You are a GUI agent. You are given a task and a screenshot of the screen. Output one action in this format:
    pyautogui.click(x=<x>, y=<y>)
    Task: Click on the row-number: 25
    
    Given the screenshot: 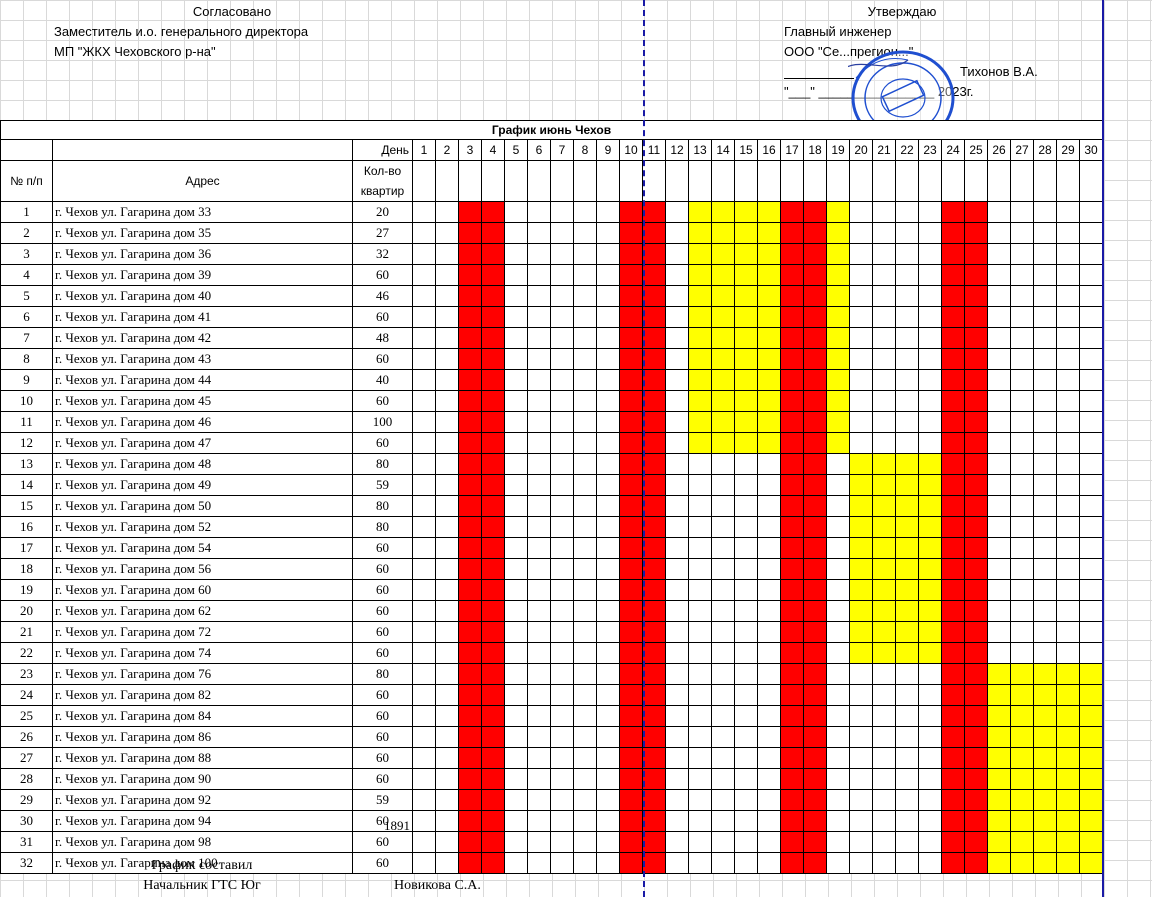 What is the action you would take?
    pyautogui.click(x=26, y=716)
    